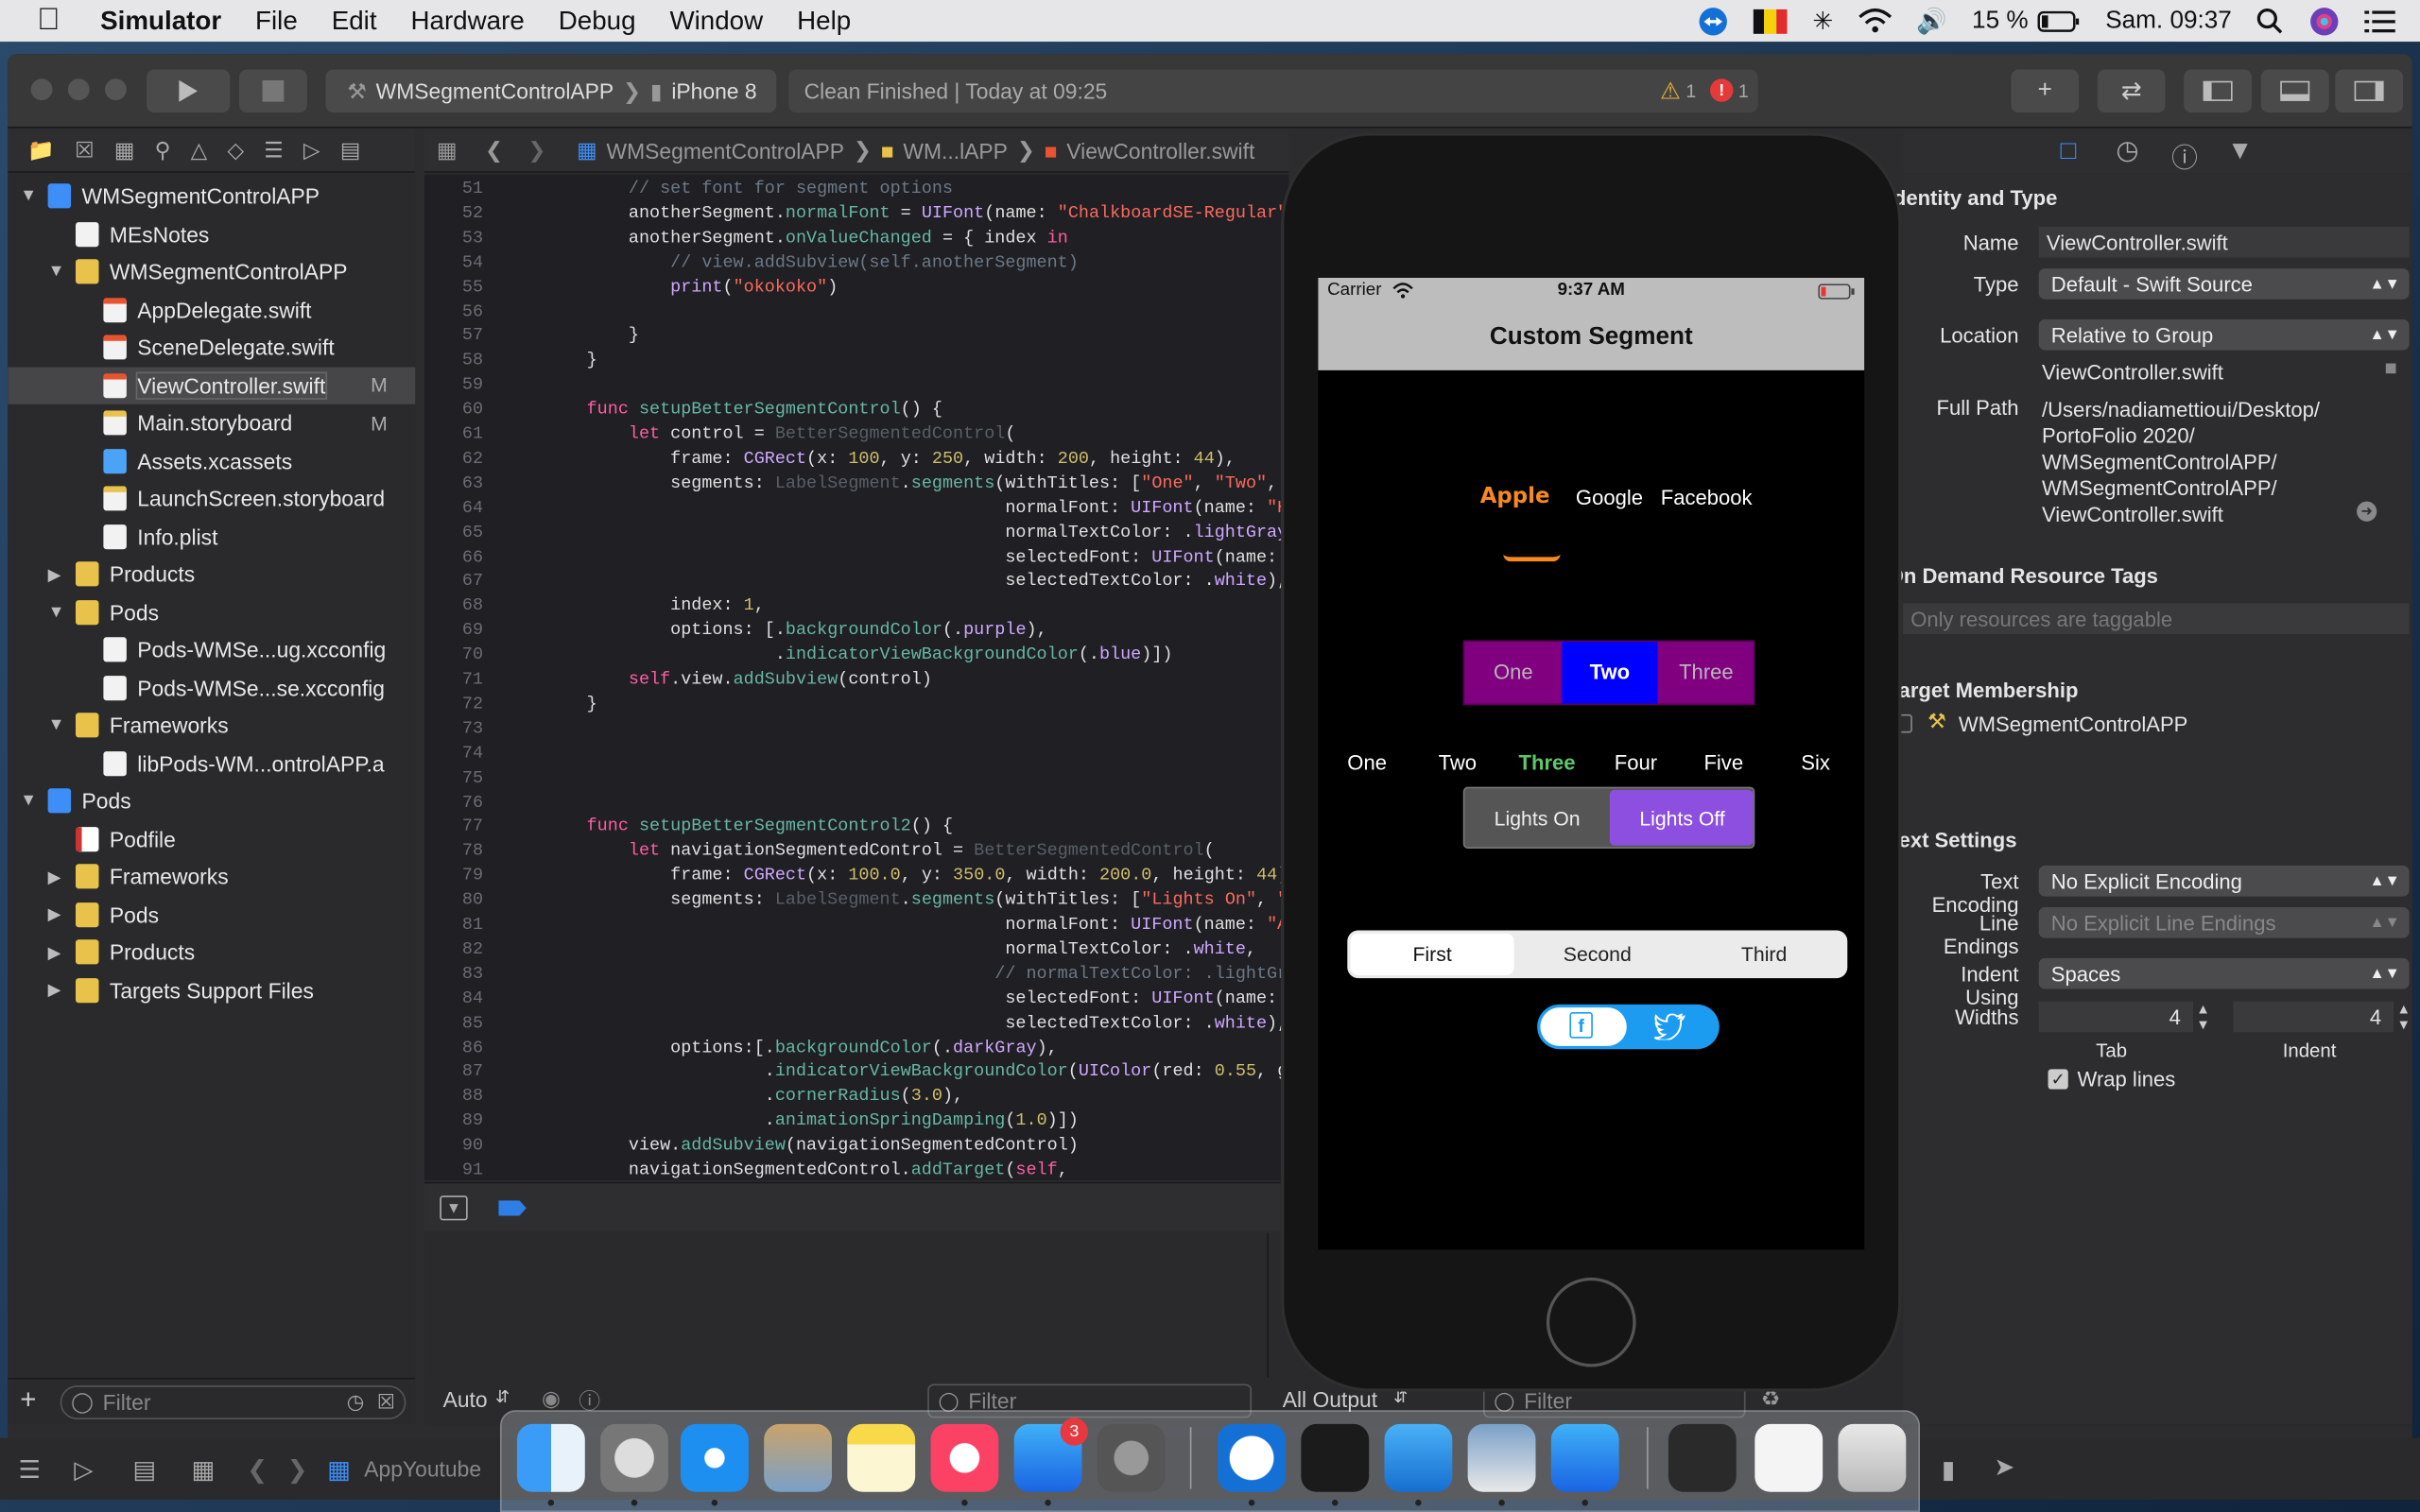 This screenshot has width=2420, height=1512. What do you see at coordinates (467, 21) in the screenshot?
I see `menu-hardware: Hardware` at bounding box center [467, 21].